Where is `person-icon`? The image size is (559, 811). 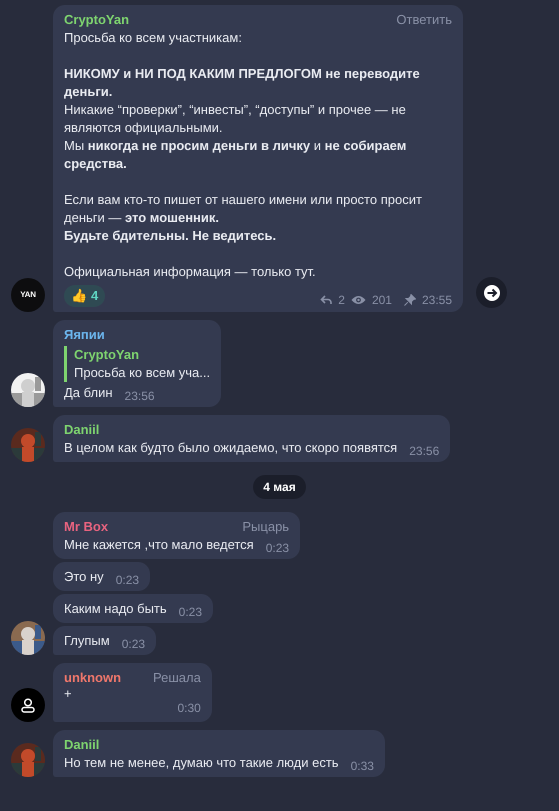 person-icon is located at coordinates (28, 705).